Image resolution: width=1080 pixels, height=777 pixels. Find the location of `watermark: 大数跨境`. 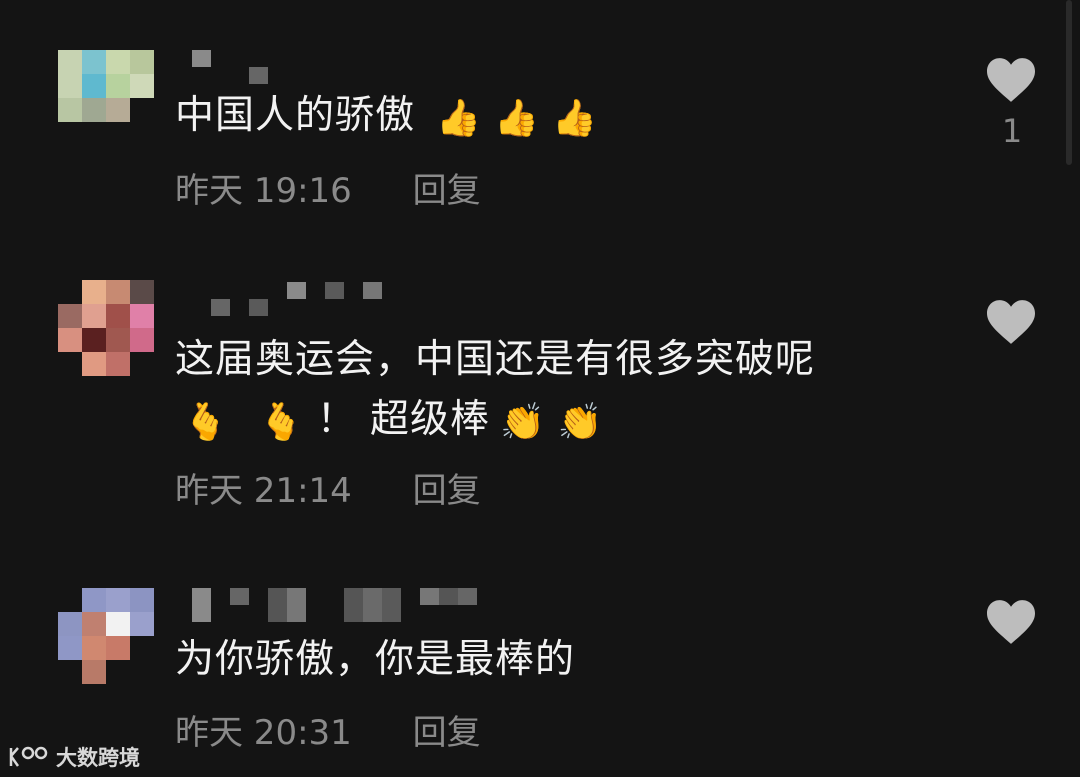

watermark: 大数跨境 is located at coordinates (74, 757).